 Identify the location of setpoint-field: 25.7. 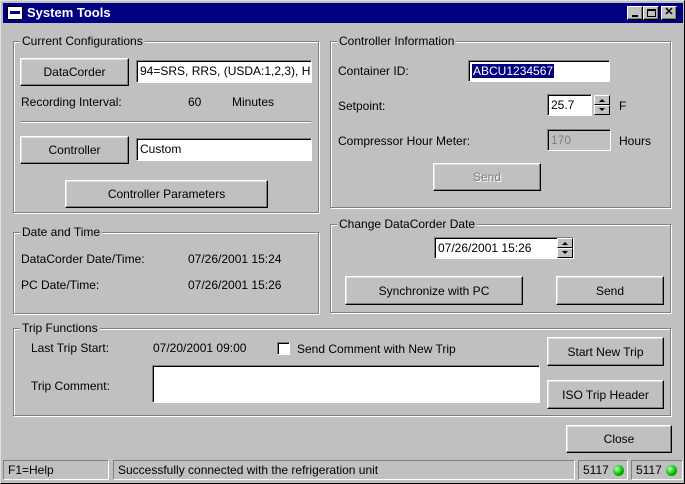
(569, 105).